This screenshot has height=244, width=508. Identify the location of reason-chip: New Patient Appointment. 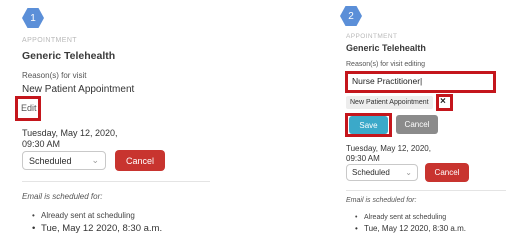
(389, 102).